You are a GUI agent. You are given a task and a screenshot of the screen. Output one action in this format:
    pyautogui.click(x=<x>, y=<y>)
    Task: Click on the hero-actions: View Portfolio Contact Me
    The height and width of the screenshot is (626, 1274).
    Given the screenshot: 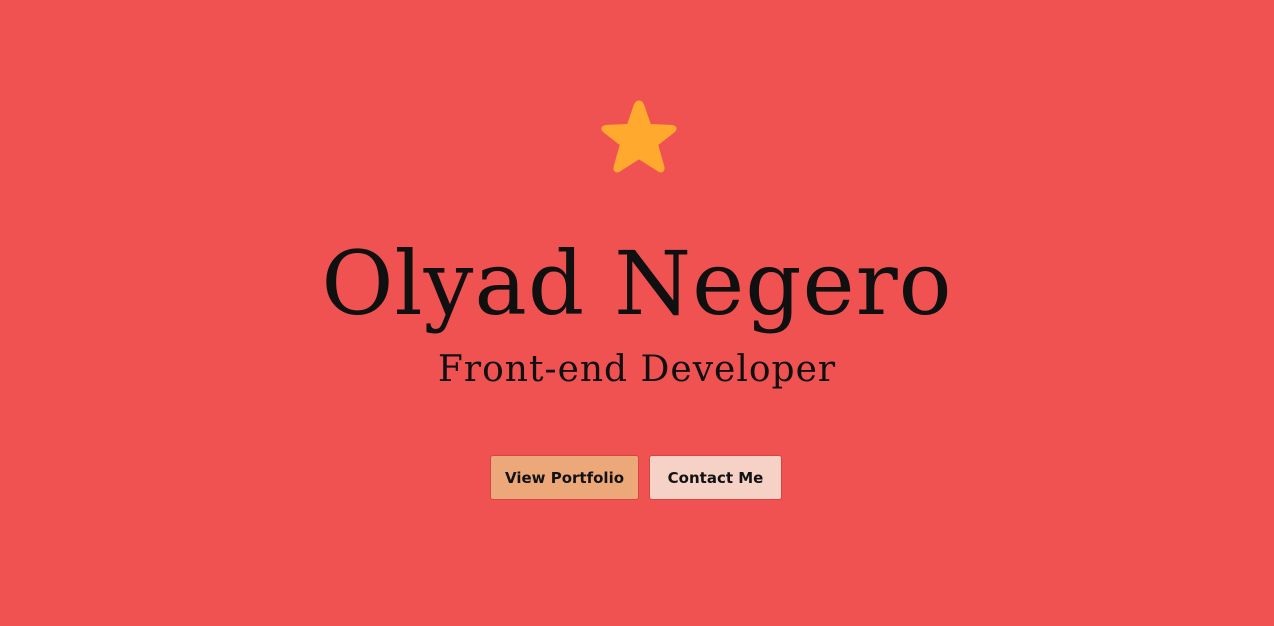 What is the action you would take?
    pyautogui.click(x=637, y=477)
    